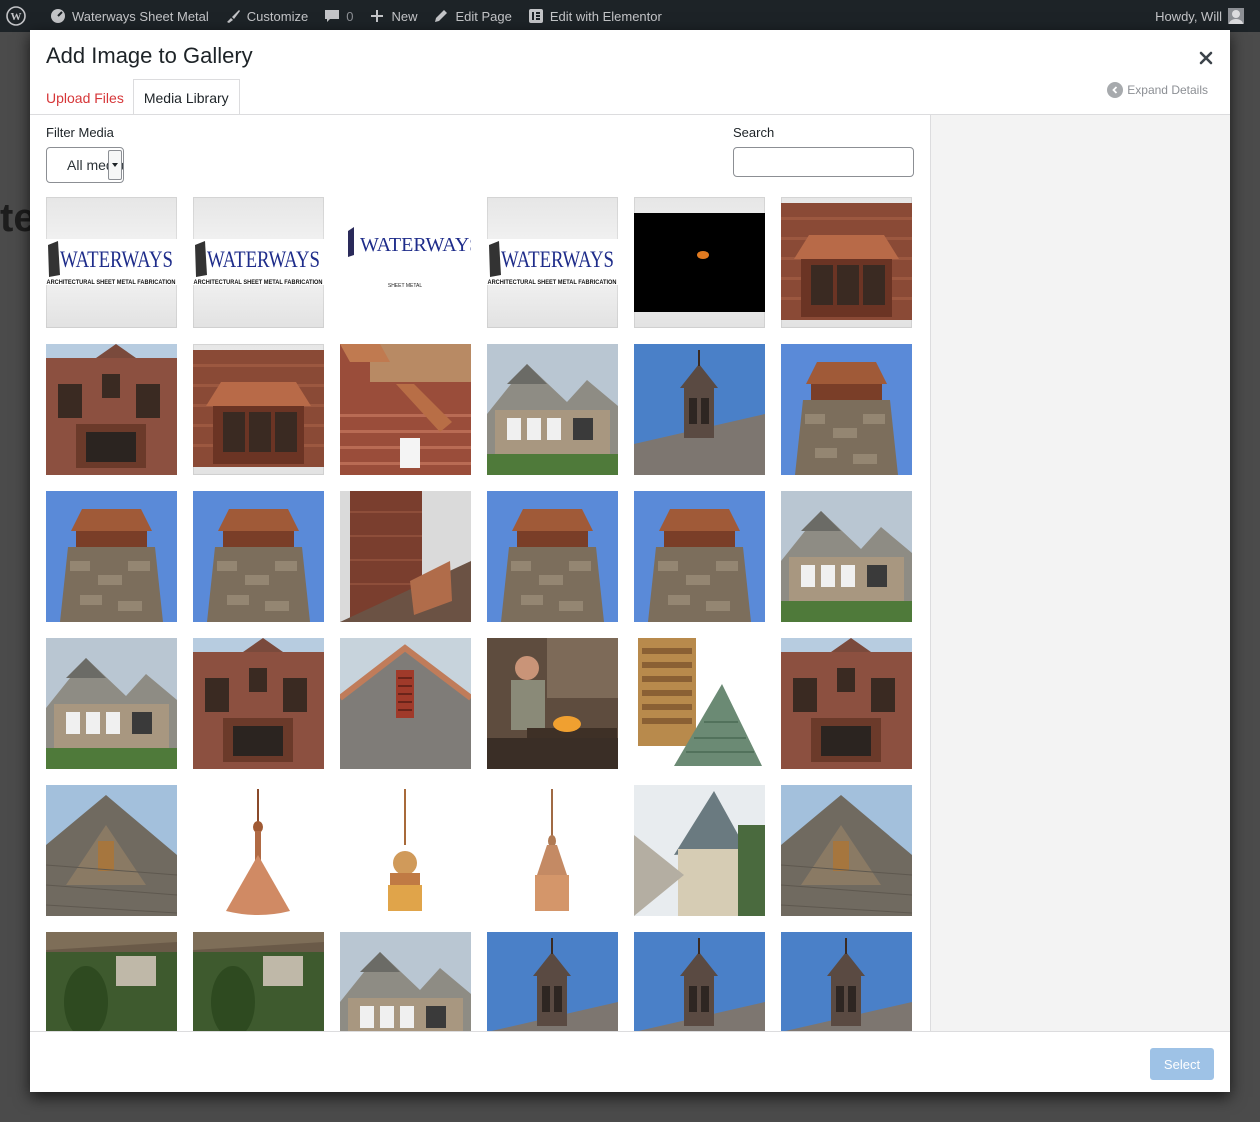 The height and width of the screenshot is (1122, 1260). What do you see at coordinates (1188, 16) in the screenshot?
I see `howdy-label: Howdy, Will` at bounding box center [1188, 16].